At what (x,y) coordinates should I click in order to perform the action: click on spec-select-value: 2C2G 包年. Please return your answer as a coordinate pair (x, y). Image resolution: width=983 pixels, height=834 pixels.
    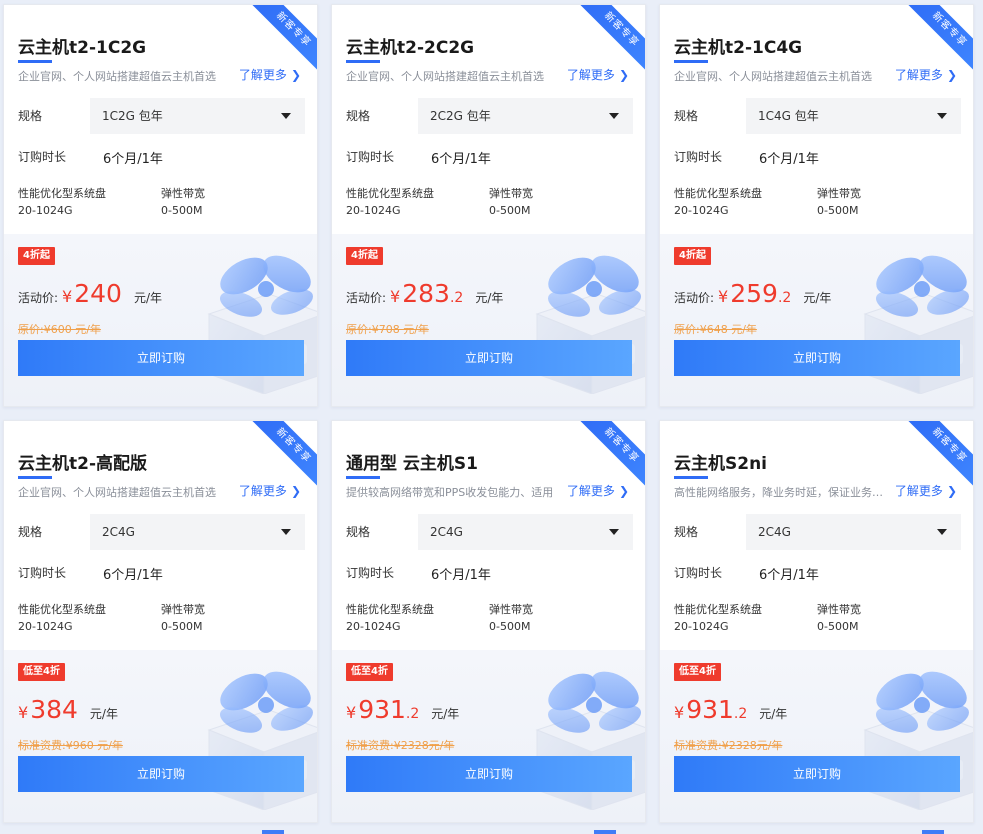
    Looking at the image, I should click on (460, 116).